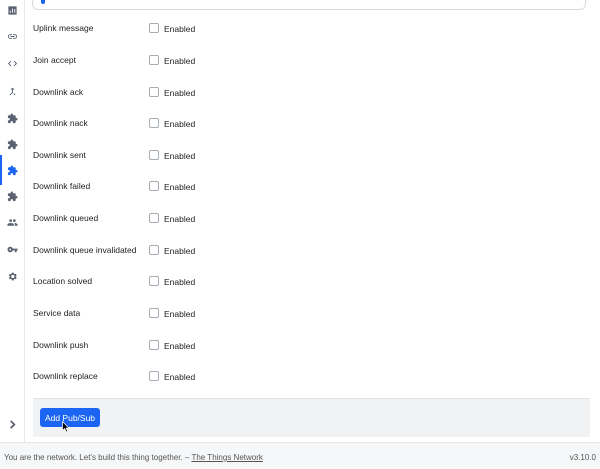  What do you see at coordinates (312, 378) in the screenshot?
I see `message-type-row: Downlink replace Enabled` at bounding box center [312, 378].